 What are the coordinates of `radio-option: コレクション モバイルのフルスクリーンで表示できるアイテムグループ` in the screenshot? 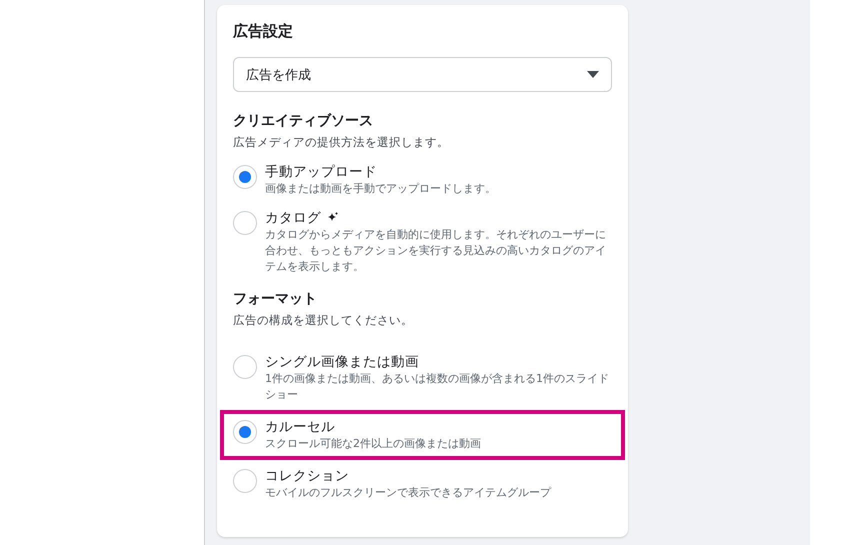 It's located at (422, 484).